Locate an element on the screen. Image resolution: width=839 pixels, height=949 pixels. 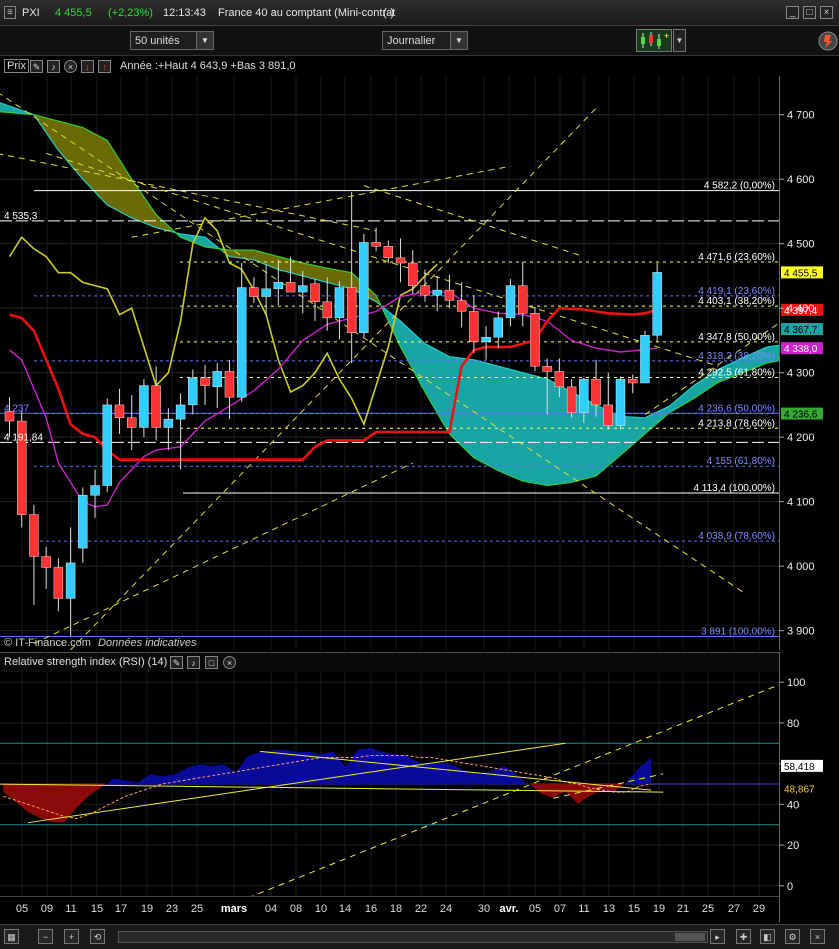
x-tick-label: 10 is located at coordinates (321, 909).